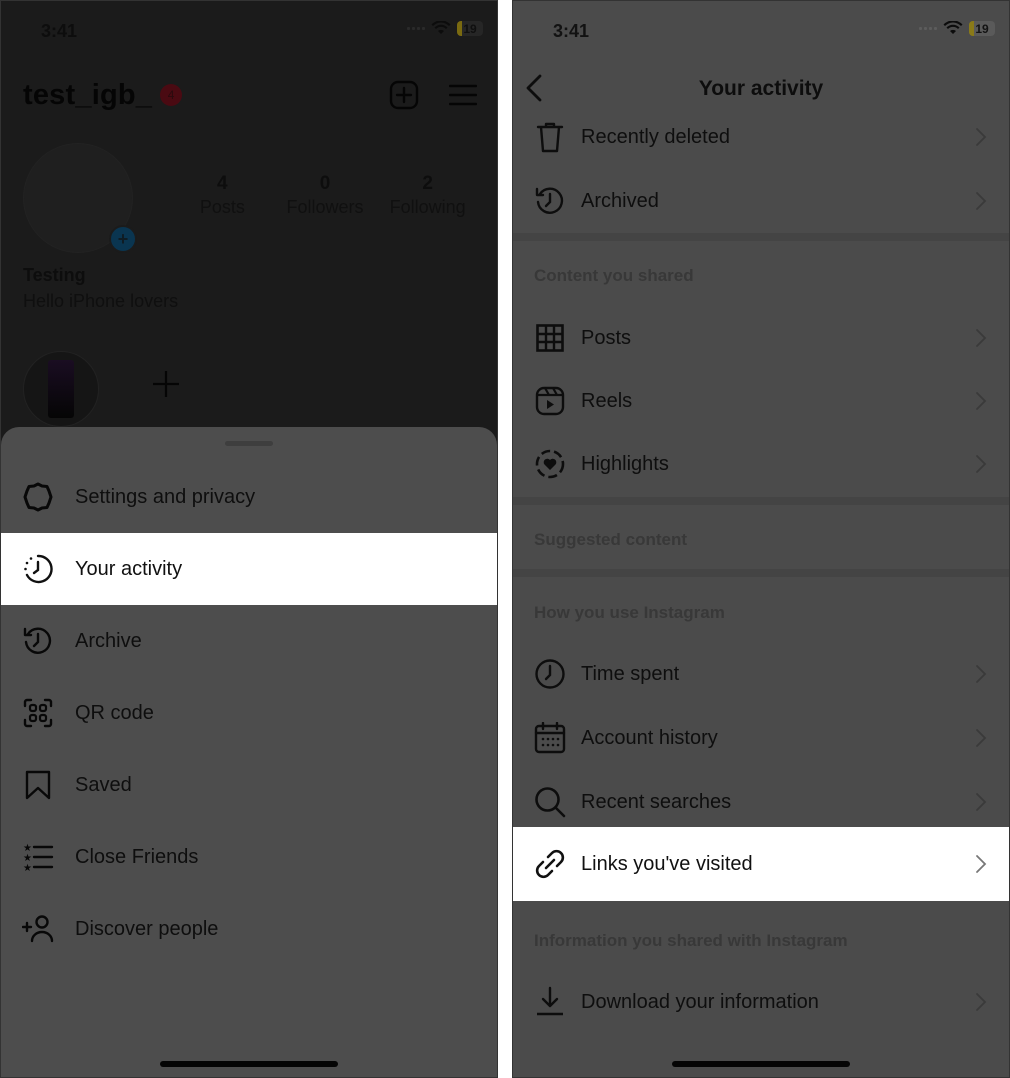  What do you see at coordinates (761, 1002) in the screenshot?
I see `row-download-info: Download your information` at bounding box center [761, 1002].